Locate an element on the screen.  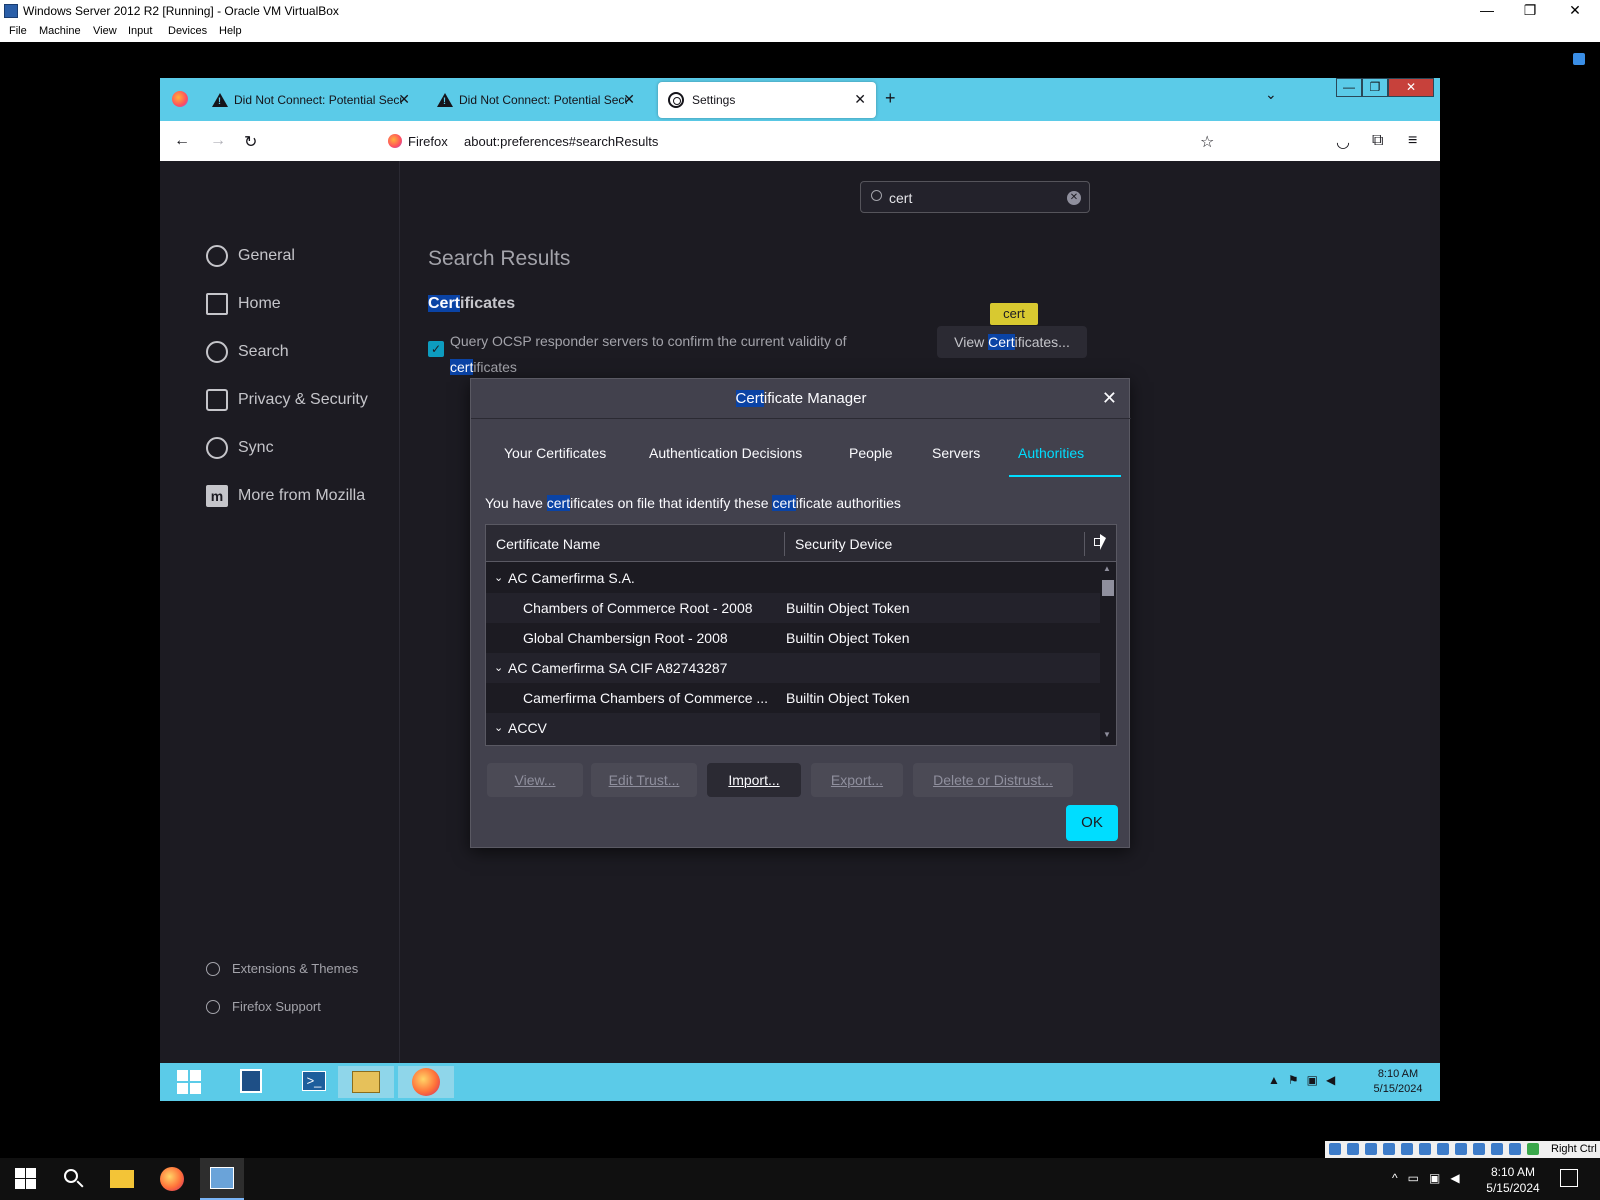
recording-icon is located at coordinates (1461, 1149).